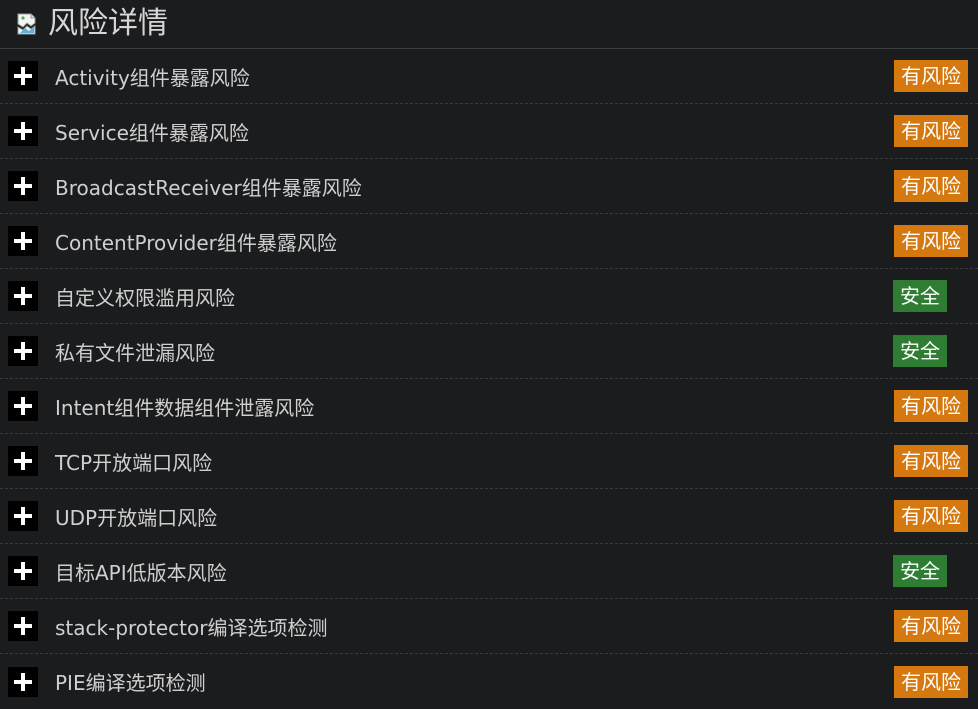 Image resolution: width=978 pixels, height=709 pixels. What do you see at coordinates (489, 626) in the screenshot?
I see `risk-item-row: stack-protector编译选项检测 有风险` at bounding box center [489, 626].